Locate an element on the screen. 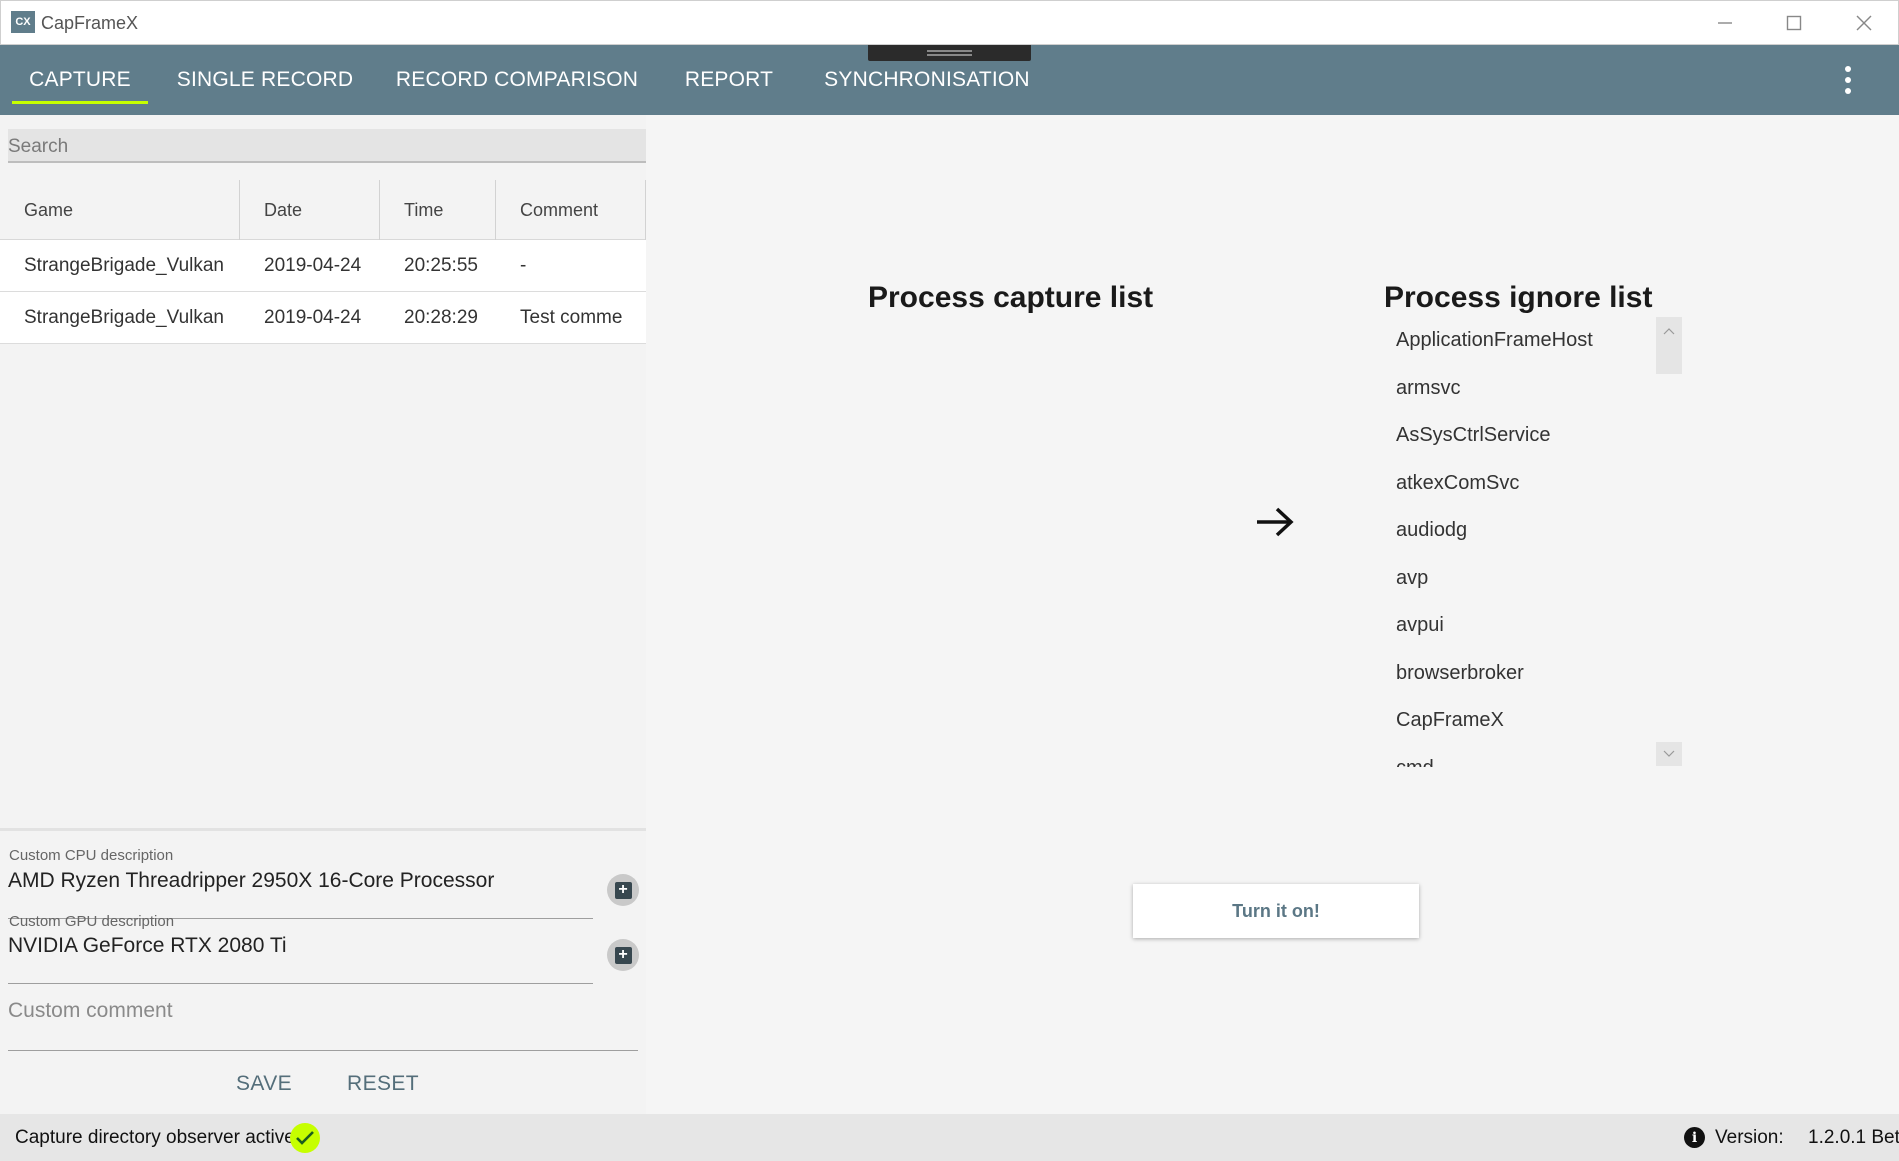  column-header-time: Time is located at coordinates (438, 210).